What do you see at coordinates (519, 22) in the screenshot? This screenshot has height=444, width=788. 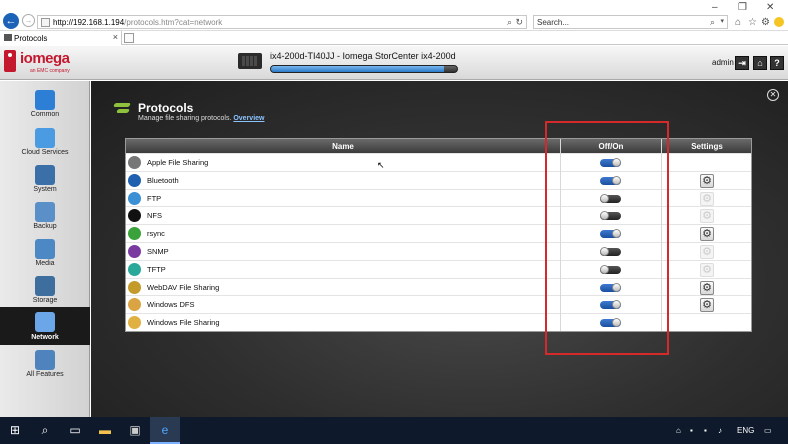 I see `refresh-icon: ↻` at bounding box center [519, 22].